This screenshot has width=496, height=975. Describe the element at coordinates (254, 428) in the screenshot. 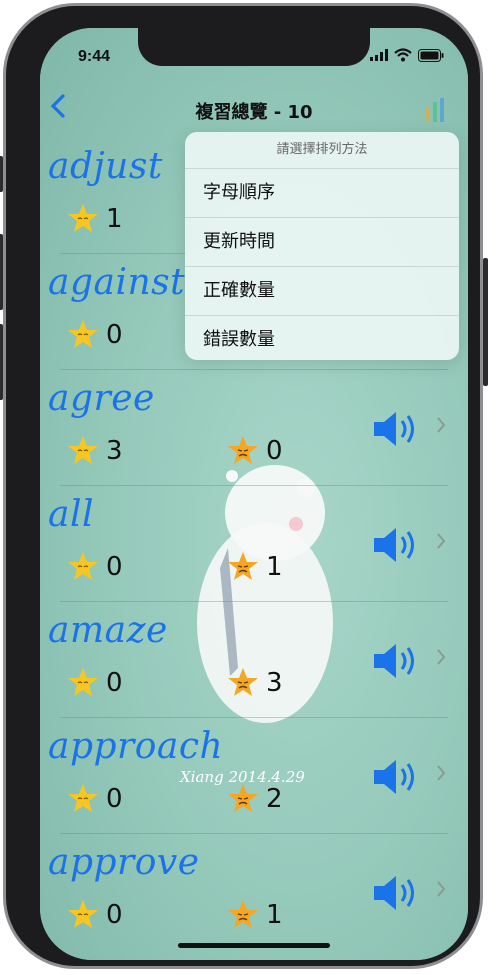

I see `word-row: agree 3 0` at that location.